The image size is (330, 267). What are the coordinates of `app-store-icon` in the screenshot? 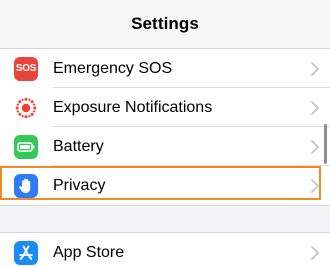 It's located at (26, 252).